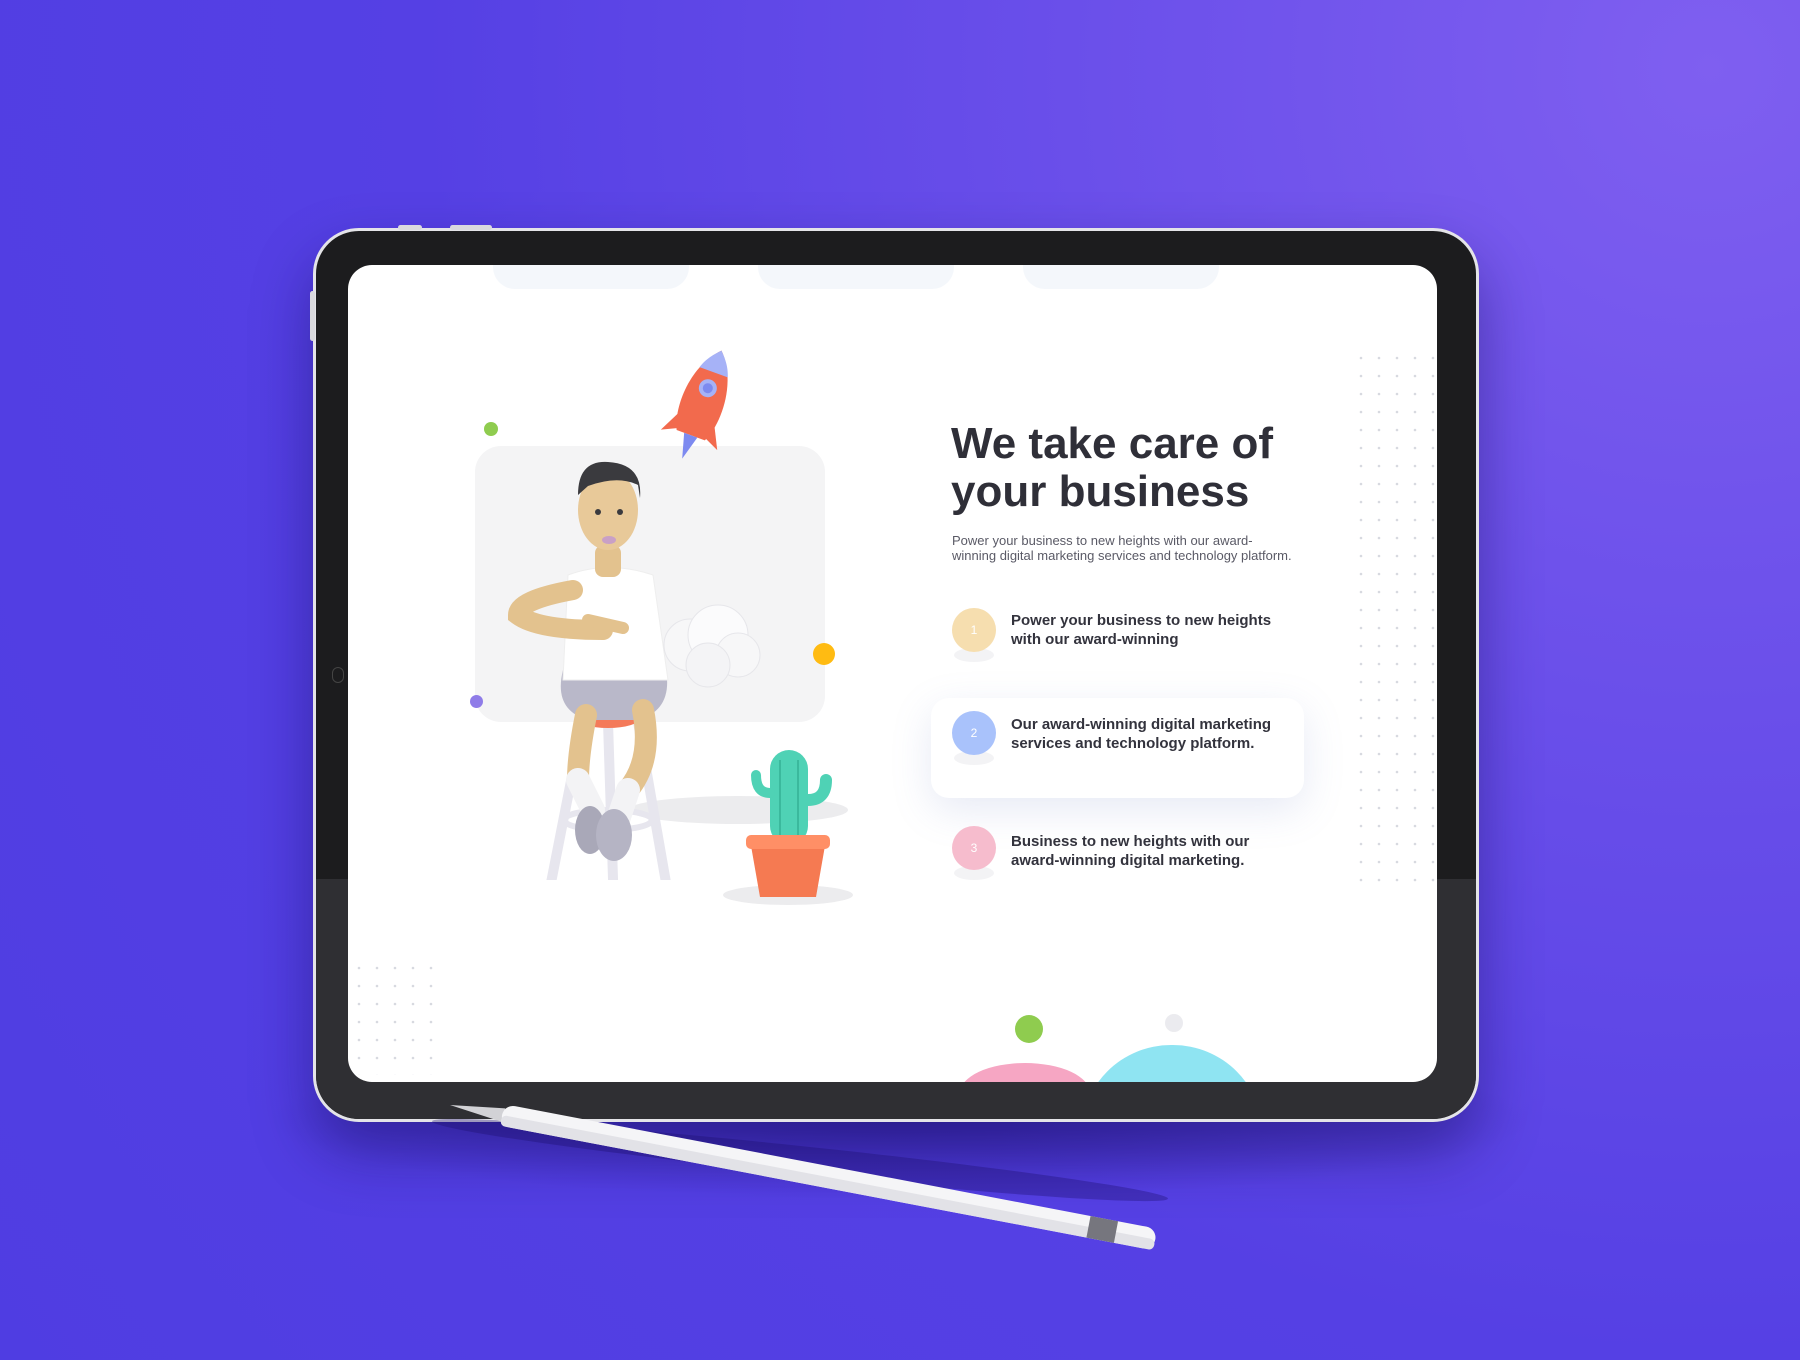 This screenshot has width=1800, height=1360. What do you see at coordinates (800, 1177) in the screenshot?
I see `stylus-icon` at bounding box center [800, 1177].